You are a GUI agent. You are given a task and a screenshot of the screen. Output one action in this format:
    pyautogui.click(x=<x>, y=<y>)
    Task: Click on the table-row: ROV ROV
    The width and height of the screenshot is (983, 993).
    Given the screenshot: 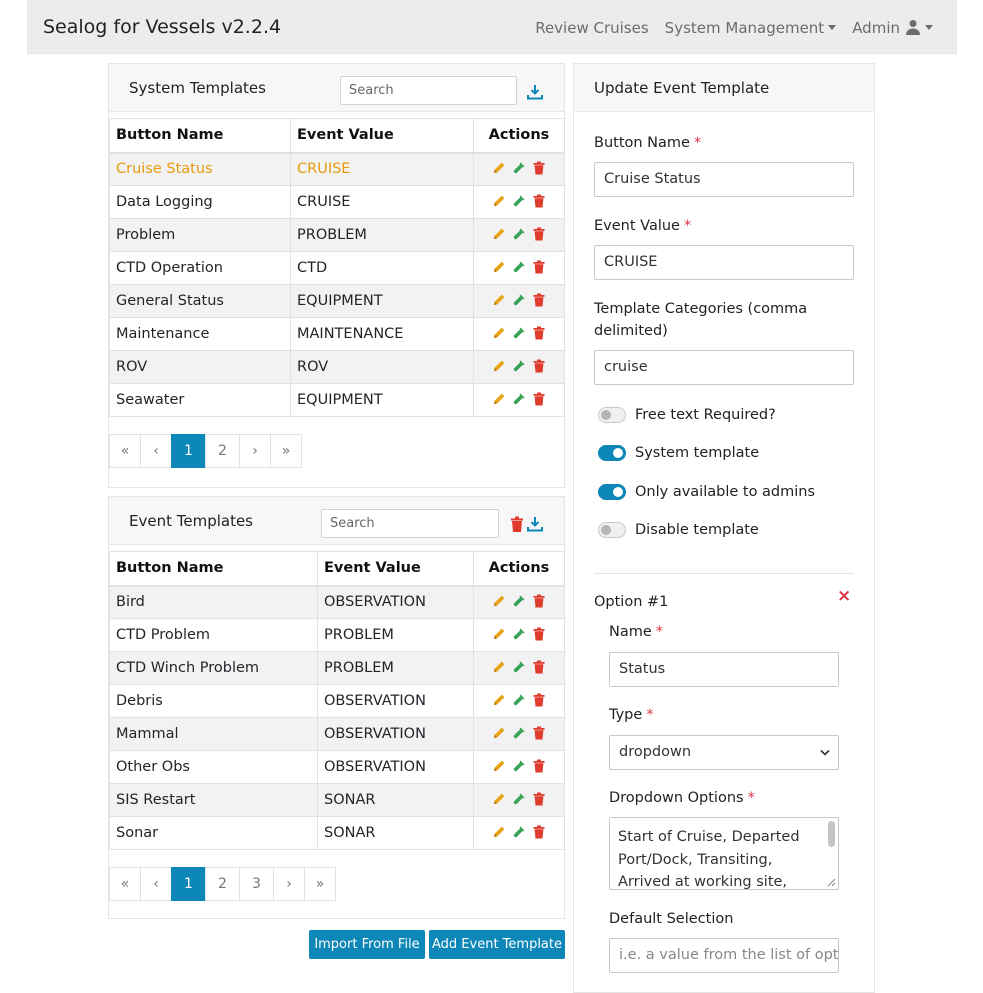 What is the action you would take?
    pyautogui.click(x=337, y=367)
    